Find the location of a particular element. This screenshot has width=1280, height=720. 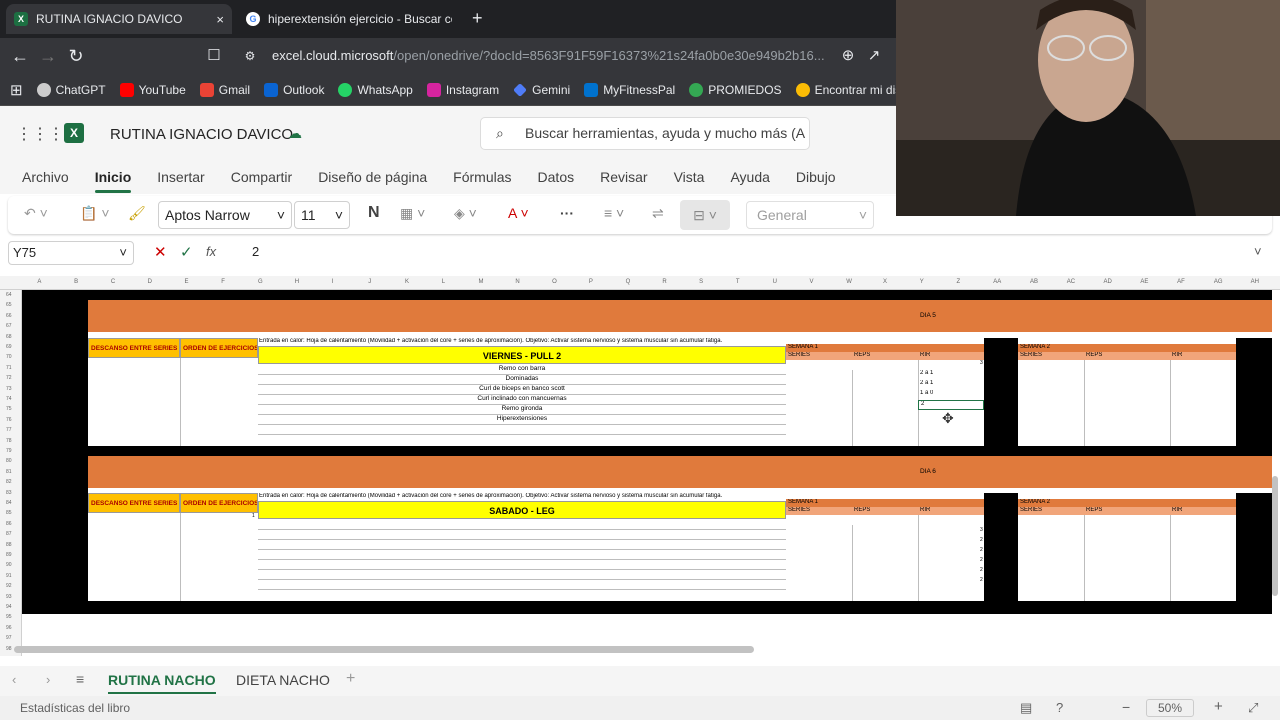

browser-tab-excel: X RUTINA IGNACIO DAVICO × is located at coordinates (119, 19).